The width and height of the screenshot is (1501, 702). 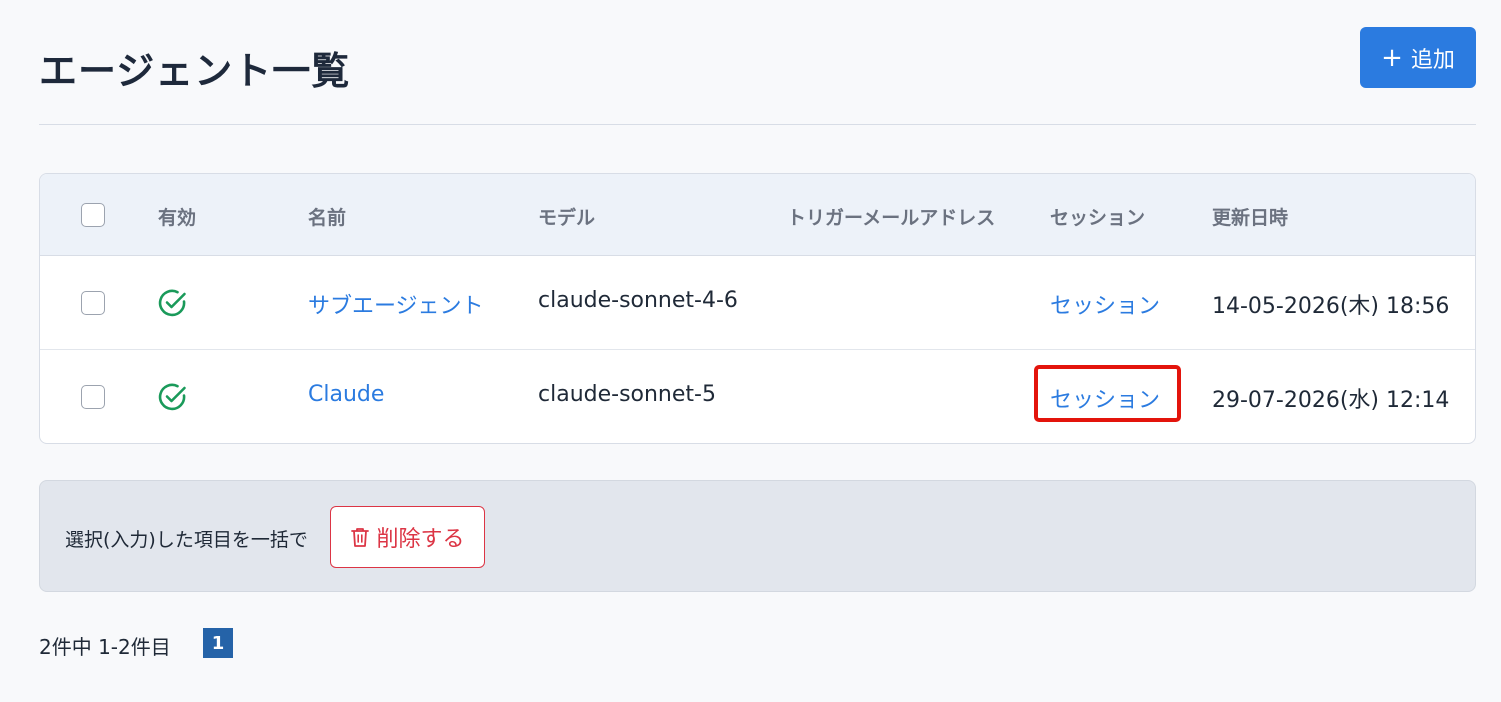 I want to click on table-header: 有効 名前 モデル トリガーメールアドレス セッション 更新日時, so click(x=757, y=215).